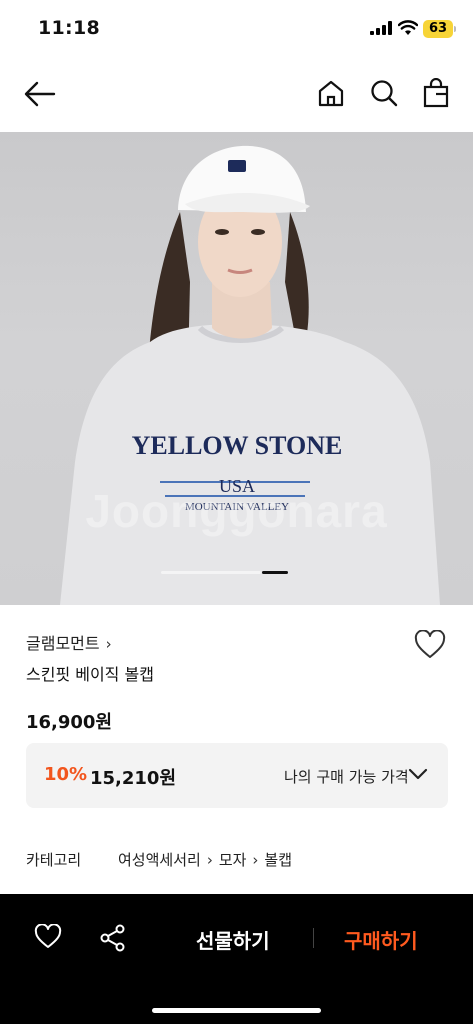 The height and width of the screenshot is (1024, 473). What do you see at coordinates (90, 674) in the screenshot?
I see `product-name: 스킨핏 베이직 볼캡` at bounding box center [90, 674].